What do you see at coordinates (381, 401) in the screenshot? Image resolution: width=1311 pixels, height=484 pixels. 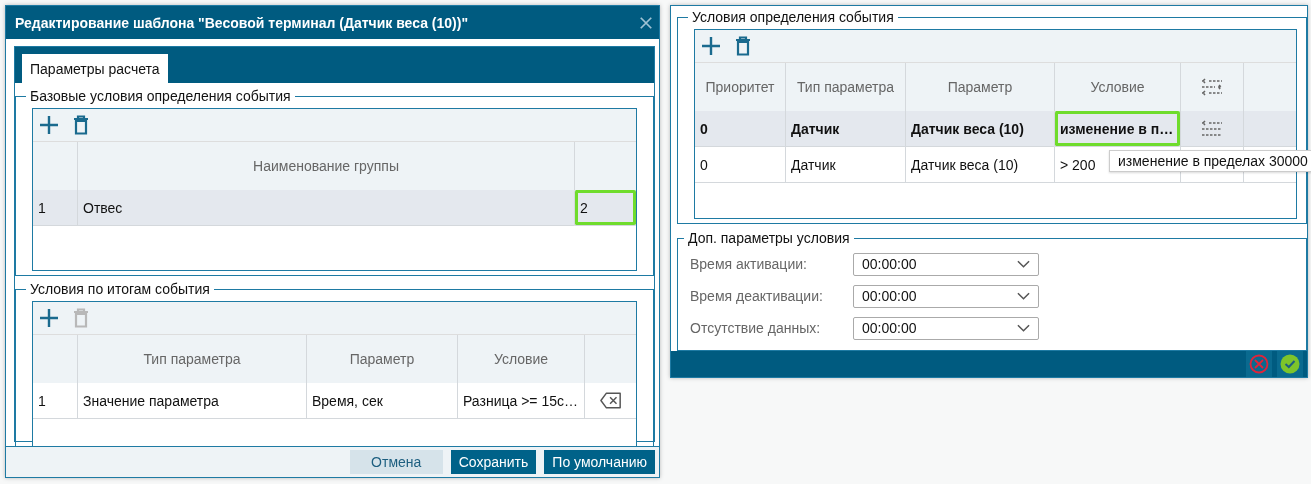 I see `table-cell: Время, сек` at bounding box center [381, 401].